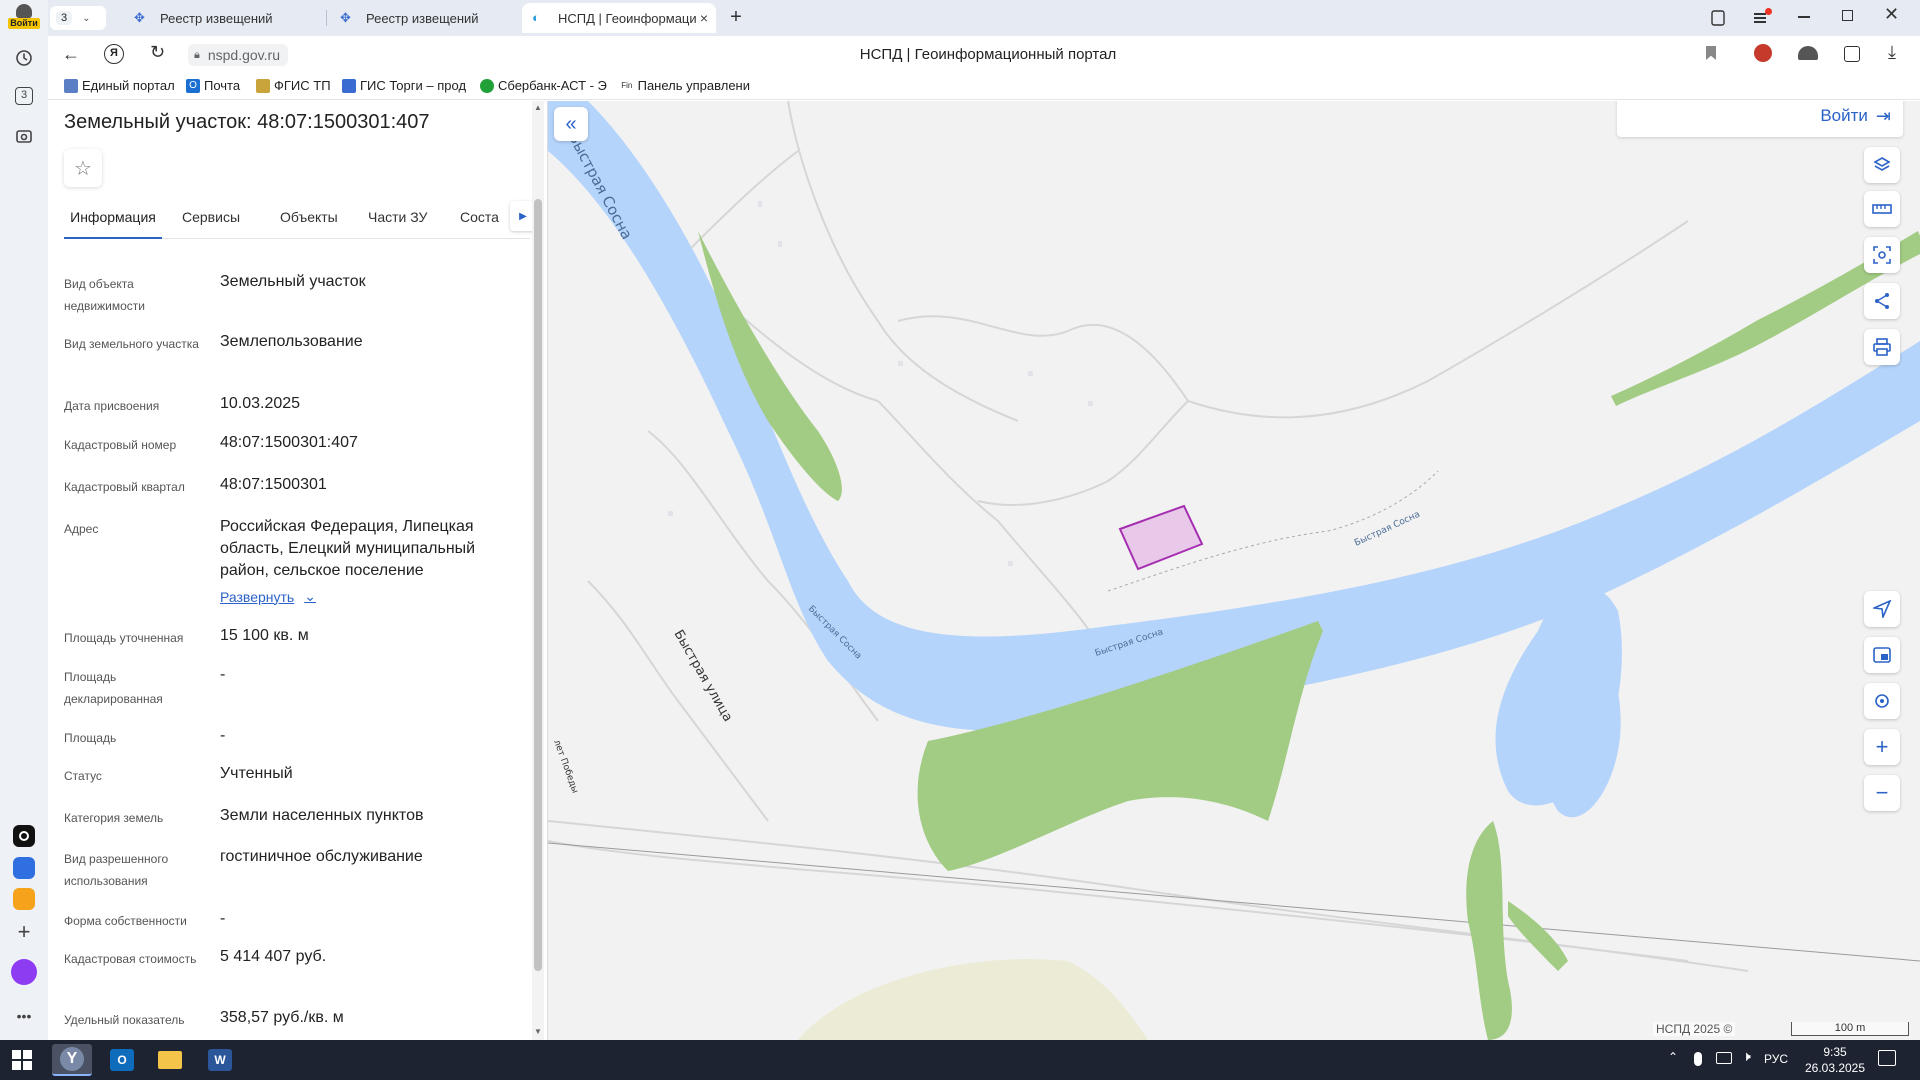  Describe the element at coordinates (128, 85) in the screenshot. I see `bookmark-label: Единый портал` at that location.